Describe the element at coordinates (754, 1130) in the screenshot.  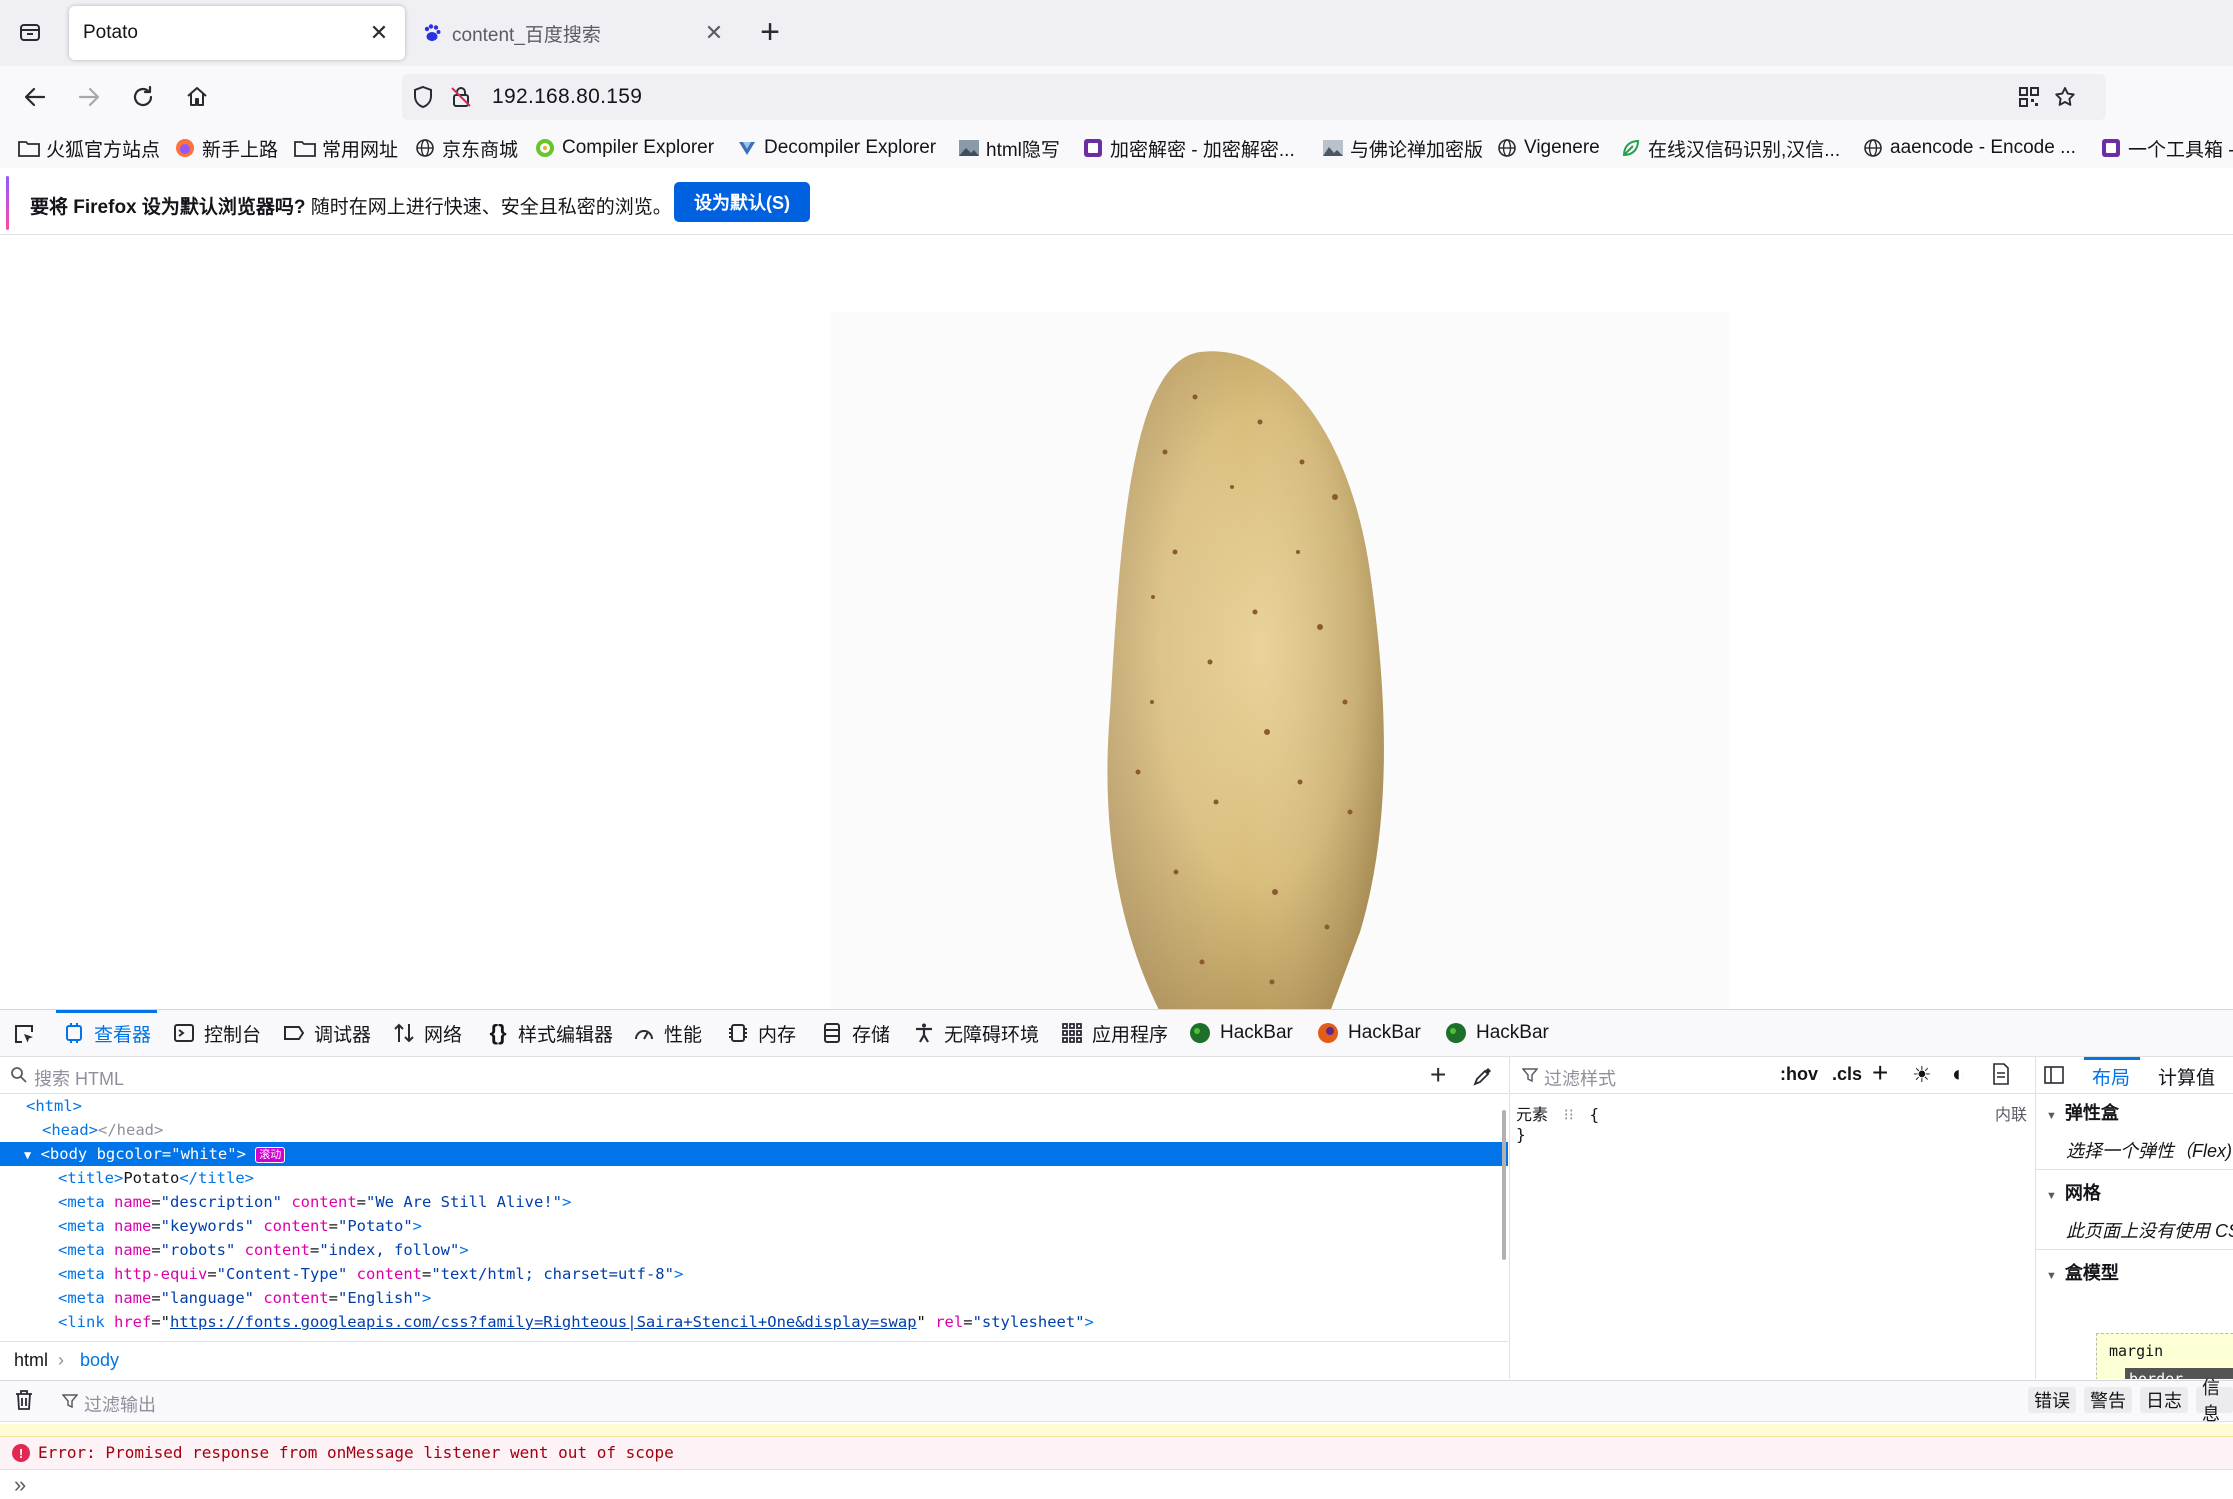
I see `markup-node-head: <head></head>` at that location.